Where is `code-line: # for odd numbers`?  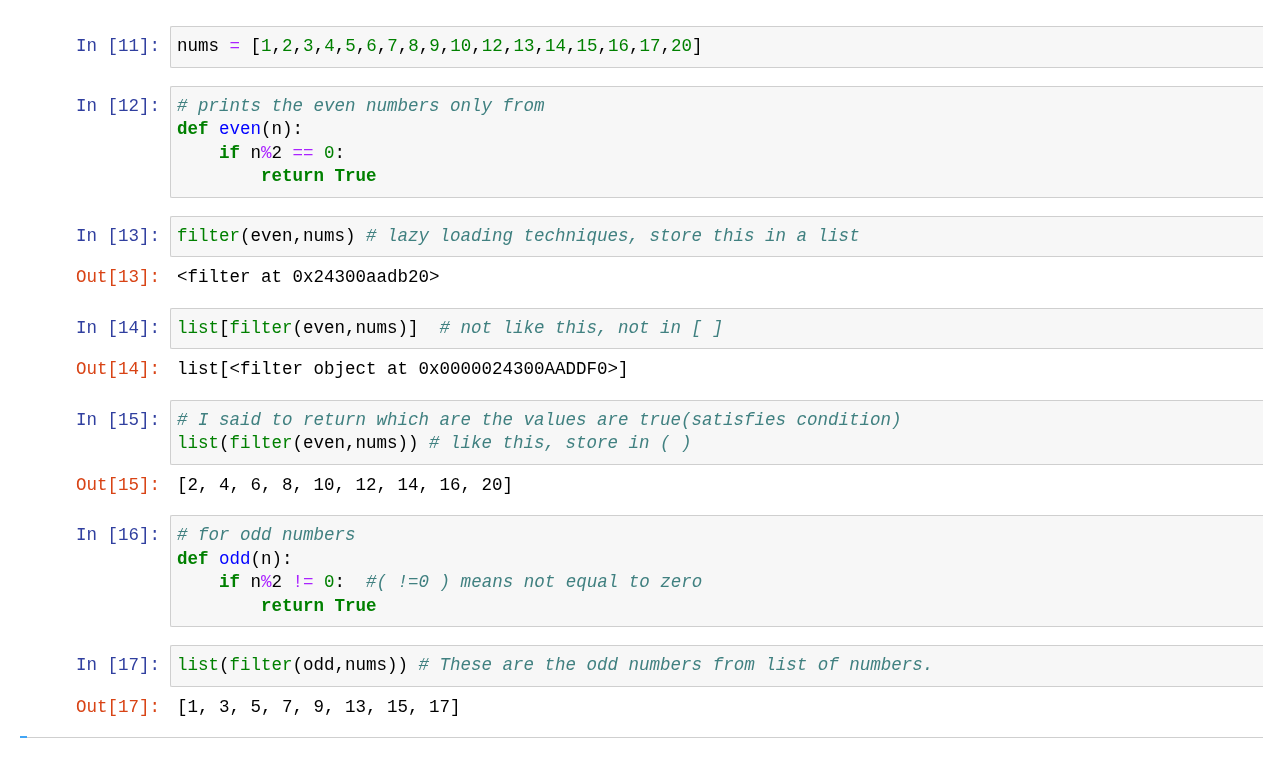 code-line: # for odd numbers is located at coordinates (266, 535).